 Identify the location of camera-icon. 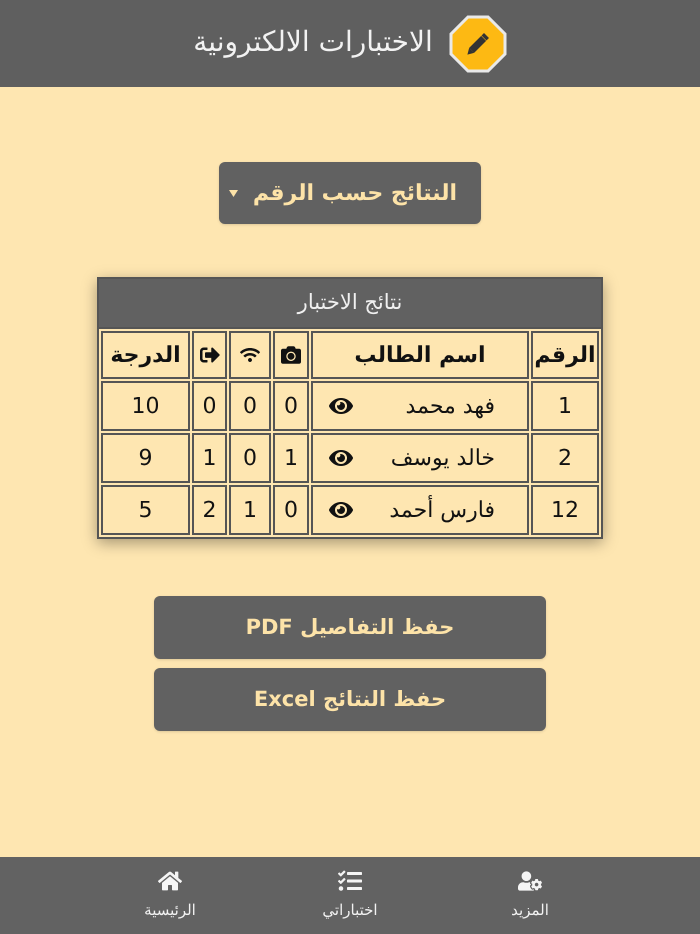
(291, 355).